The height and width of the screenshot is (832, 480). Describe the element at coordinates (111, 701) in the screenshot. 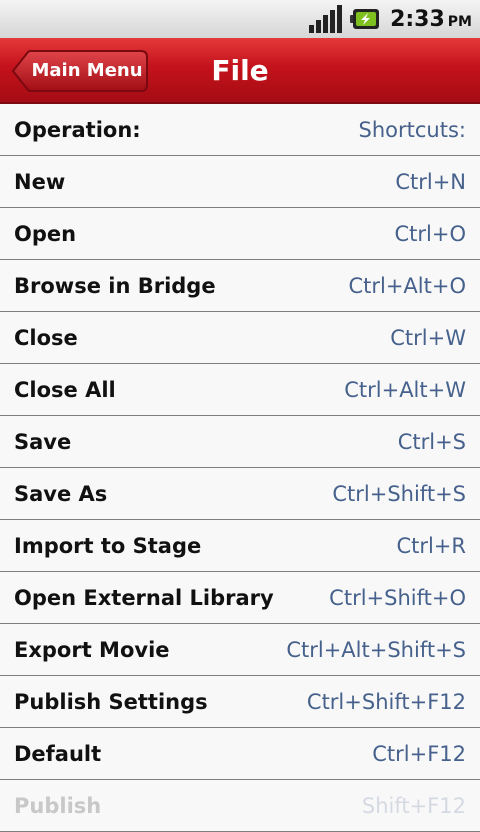

I see `operation-label: Publish Settings` at that location.